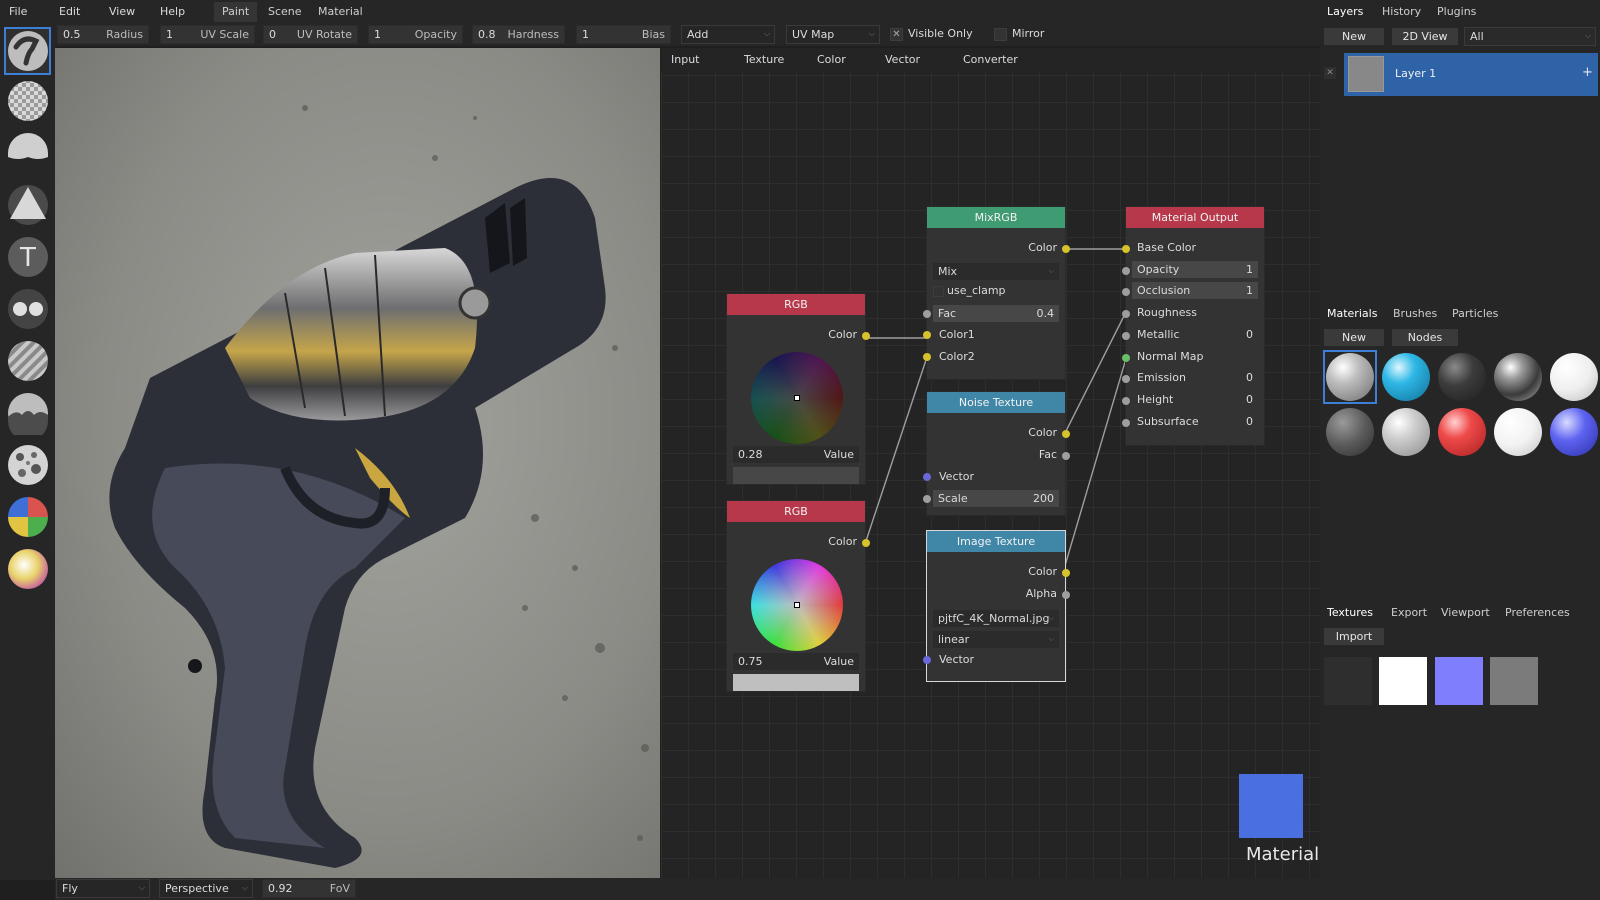 Image resolution: width=1600 pixels, height=900 pixels. What do you see at coordinates (866, 543) in the screenshot?
I see `rgb-node-2-color-socket` at bounding box center [866, 543].